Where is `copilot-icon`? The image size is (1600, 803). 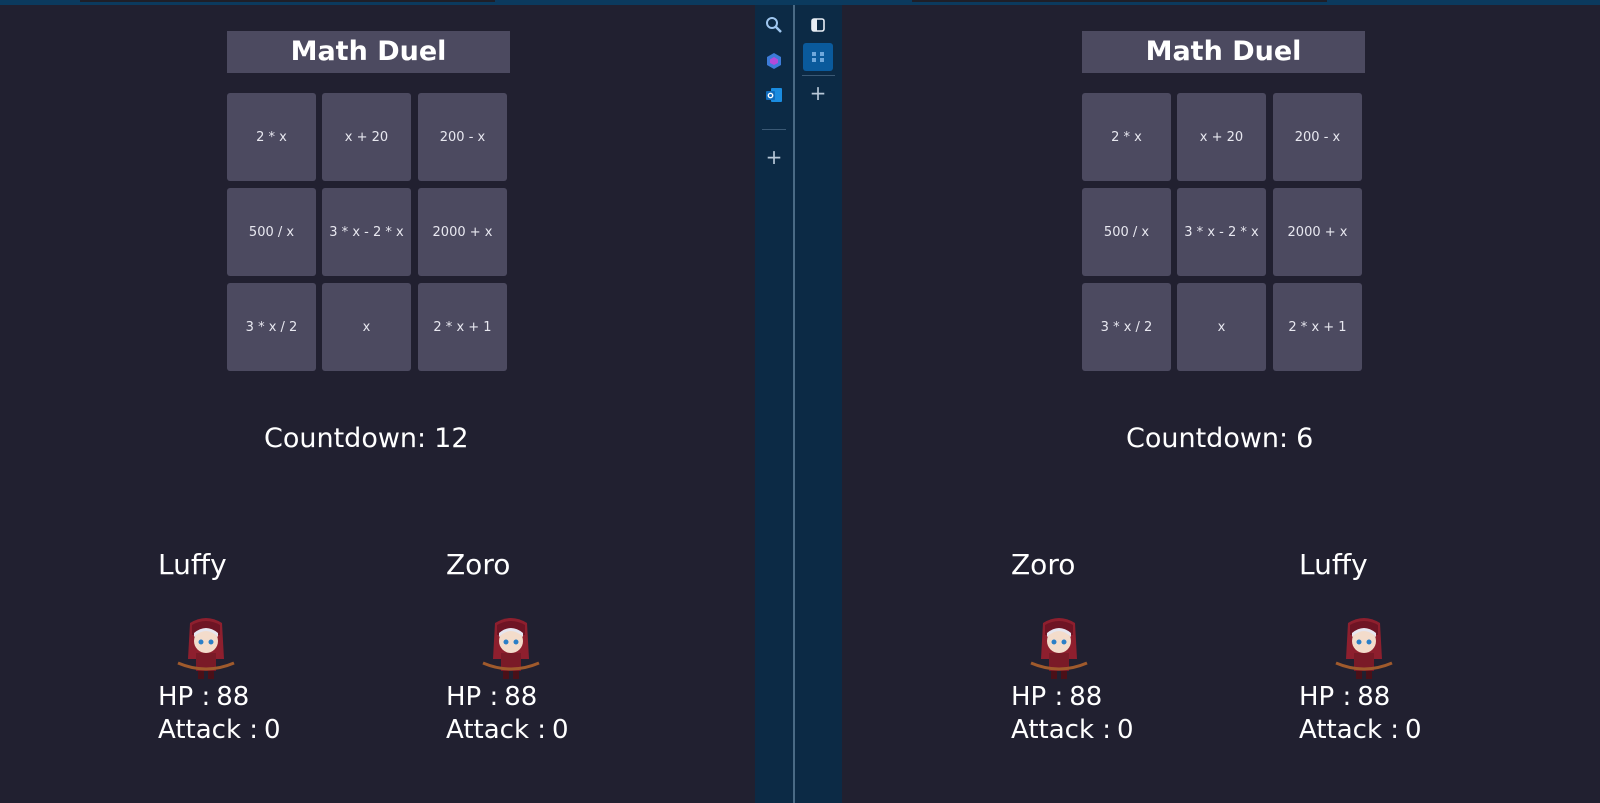
copilot-icon is located at coordinates (774, 61).